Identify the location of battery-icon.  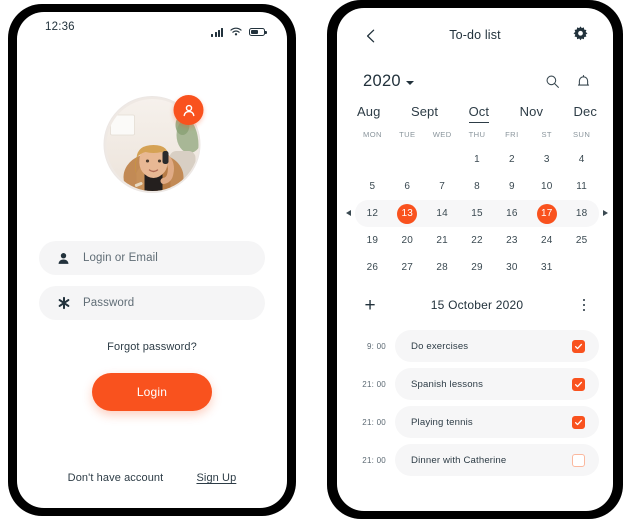
(258, 32).